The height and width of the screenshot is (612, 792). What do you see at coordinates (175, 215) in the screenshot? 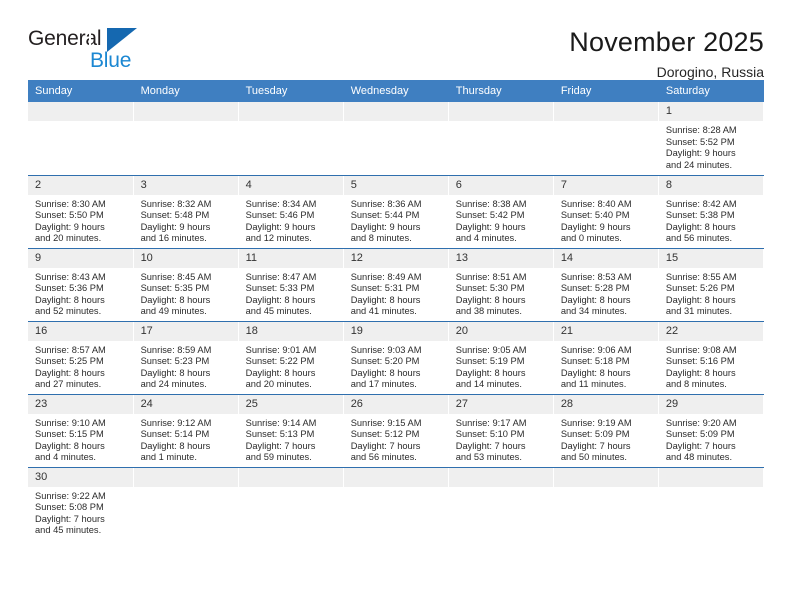
I see `sunset-text: Sunset: 5:48 PM` at bounding box center [175, 215].